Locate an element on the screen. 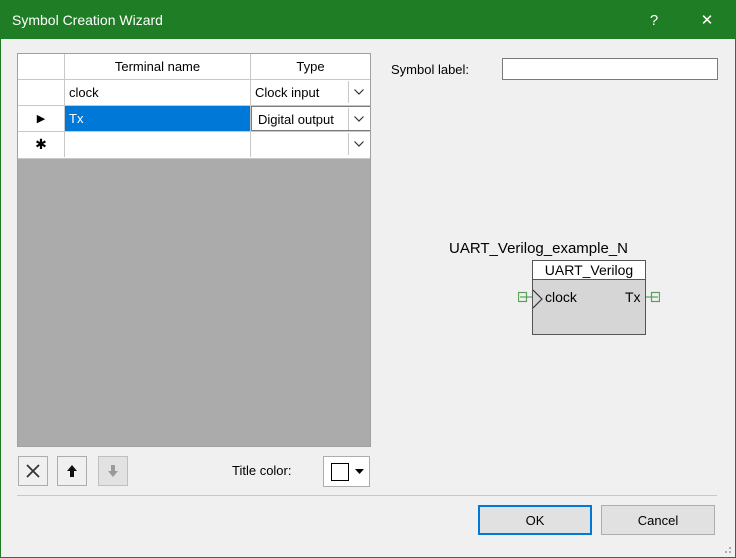 The width and height of the screenshot is (736, 558). close-icon: ✕ is located at coordinates (707, 20).